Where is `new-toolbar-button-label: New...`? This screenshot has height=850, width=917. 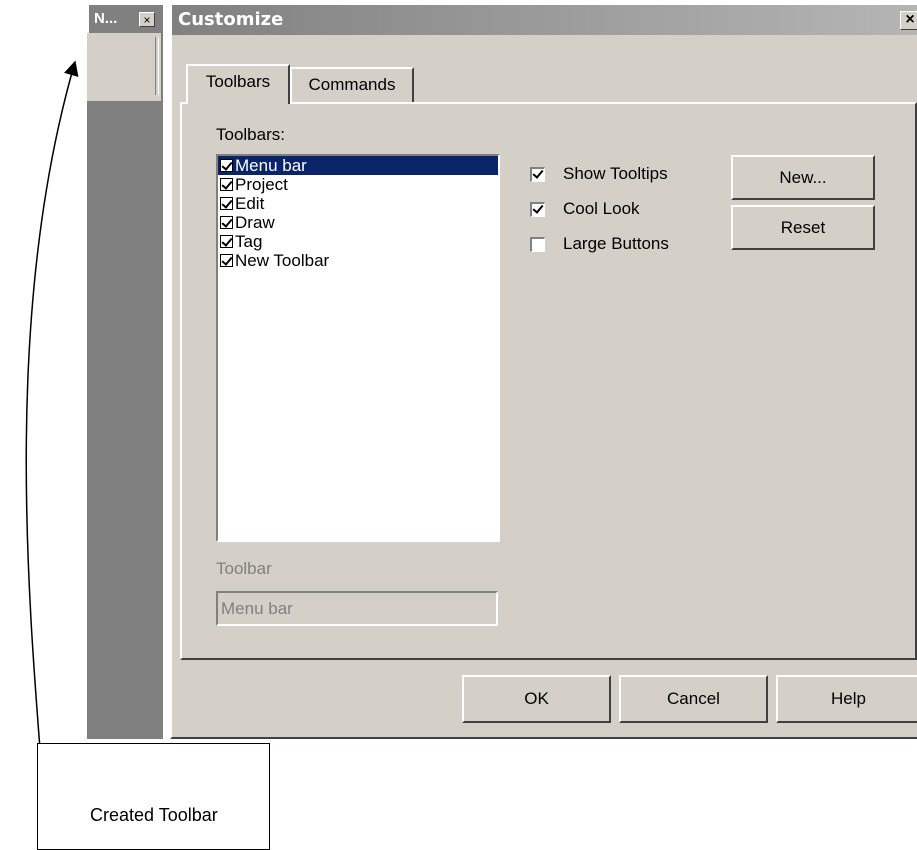 new-toolbar-button-label: New... is located at coordinates (803, 177).